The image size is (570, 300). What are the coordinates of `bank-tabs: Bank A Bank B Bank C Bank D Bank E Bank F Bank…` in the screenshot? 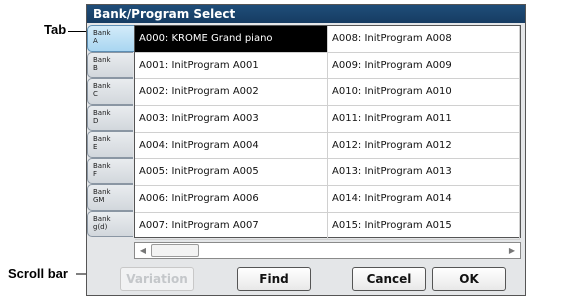 It's located at (111, 131).